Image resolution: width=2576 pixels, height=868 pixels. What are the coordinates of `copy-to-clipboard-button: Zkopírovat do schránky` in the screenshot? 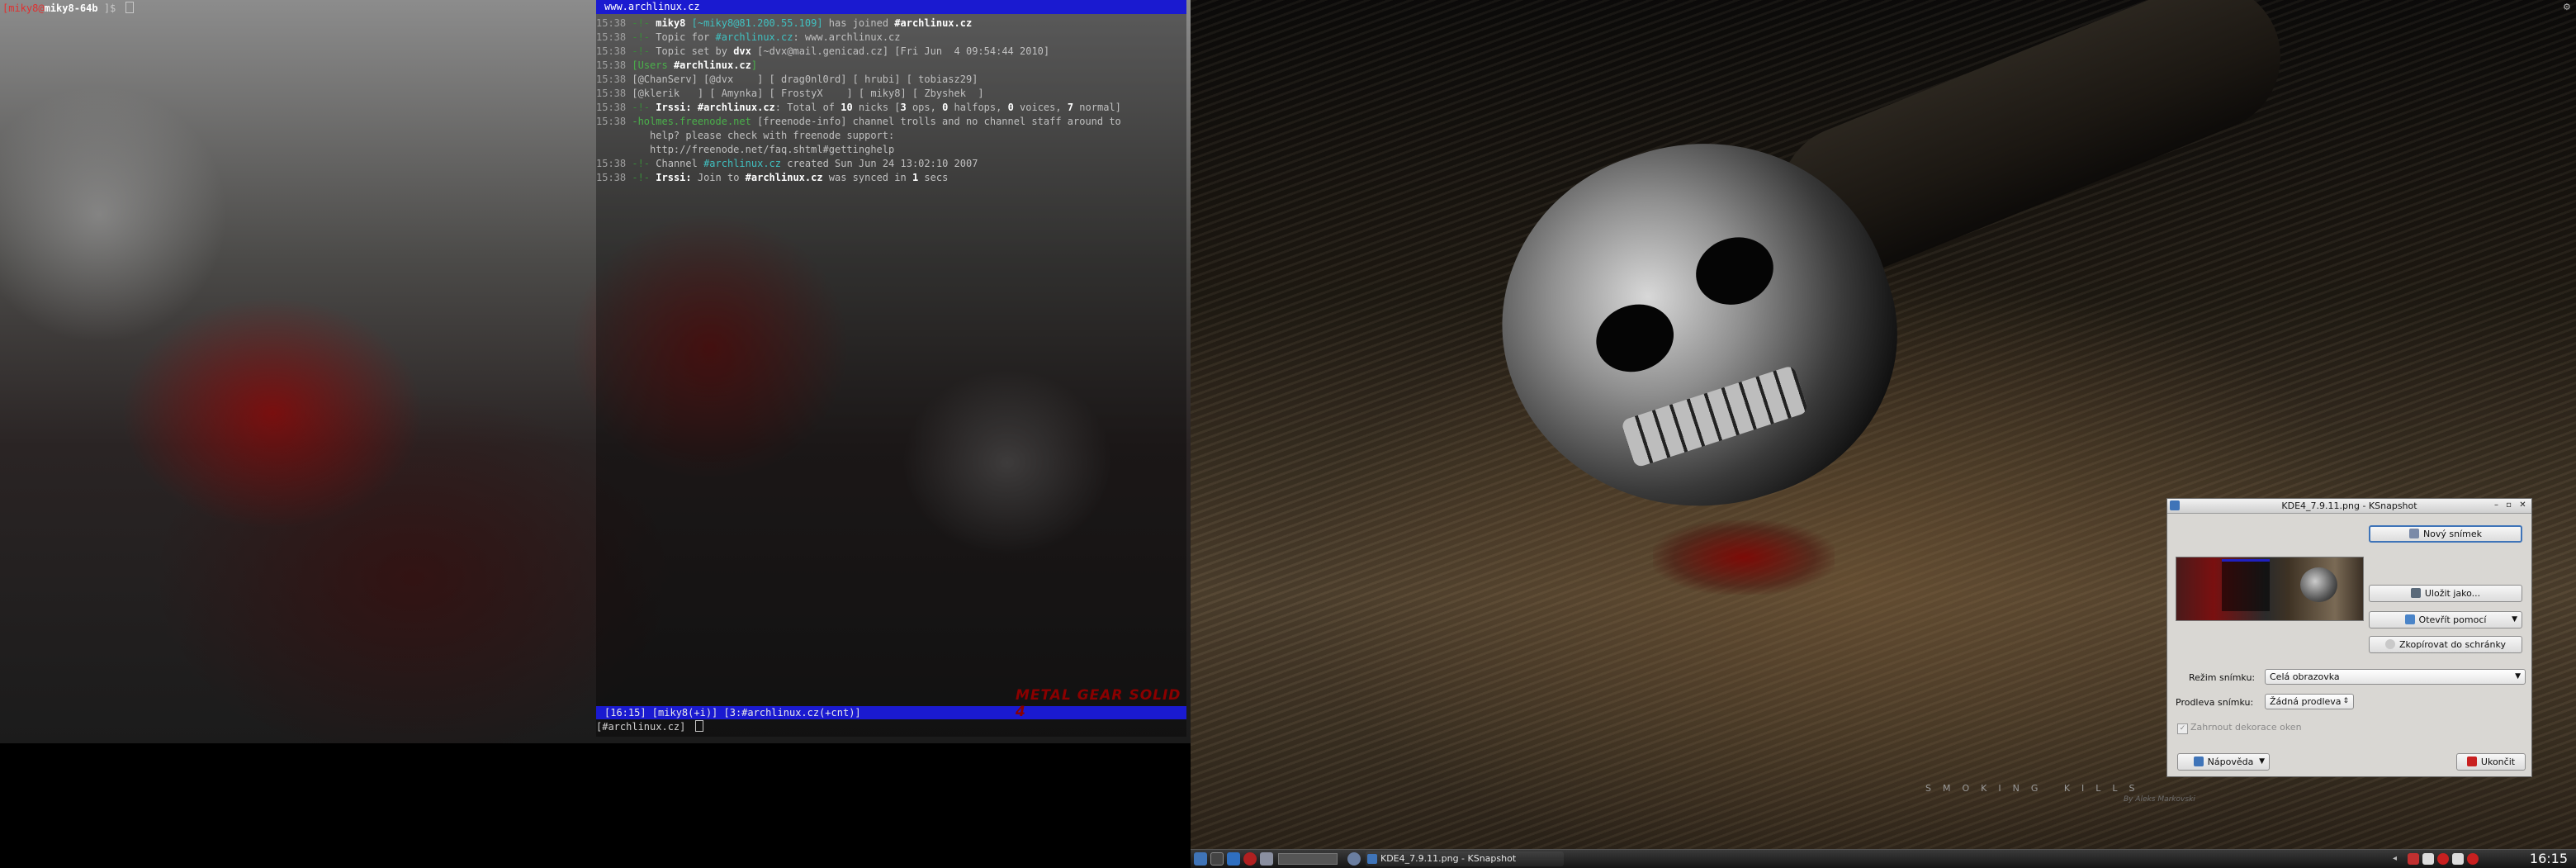 It's located at (2445, 644).